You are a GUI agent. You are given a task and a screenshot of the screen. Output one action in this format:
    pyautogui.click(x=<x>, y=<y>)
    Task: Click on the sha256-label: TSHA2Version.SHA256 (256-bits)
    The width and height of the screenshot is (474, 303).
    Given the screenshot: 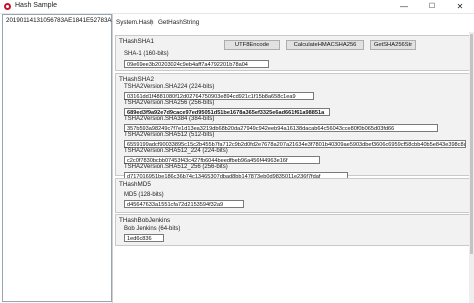 What is the action you would take?
    pyautogui.click(x=169, y=103)
    